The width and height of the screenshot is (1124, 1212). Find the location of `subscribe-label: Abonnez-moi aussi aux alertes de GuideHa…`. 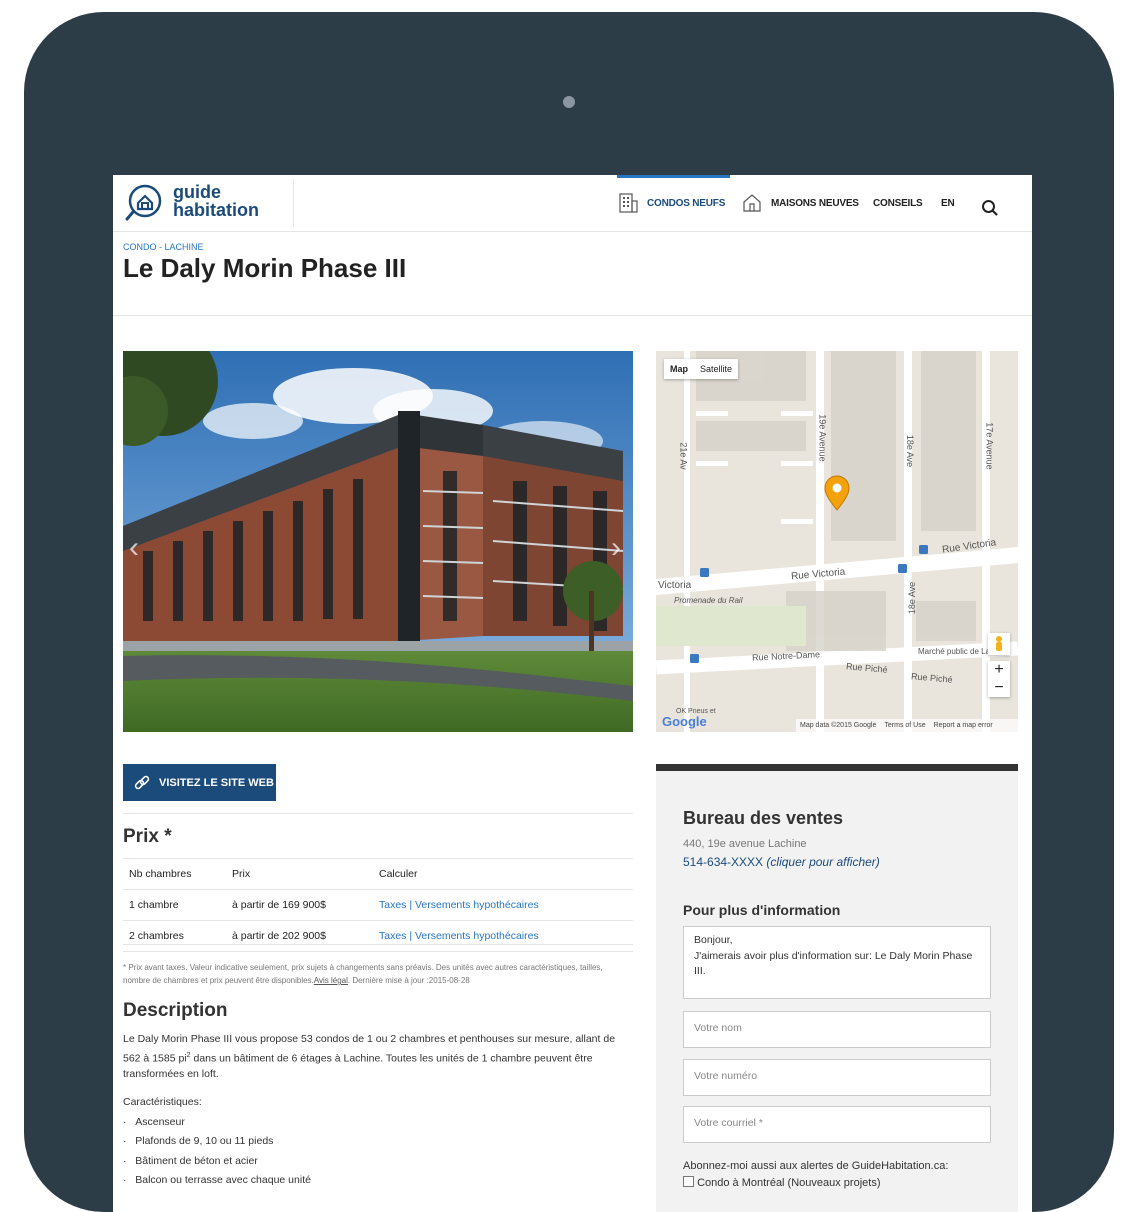

subscribe-label: Abonnez-moi aussi aux alertes de GuideHa… is located at coordinates (816, 1166).